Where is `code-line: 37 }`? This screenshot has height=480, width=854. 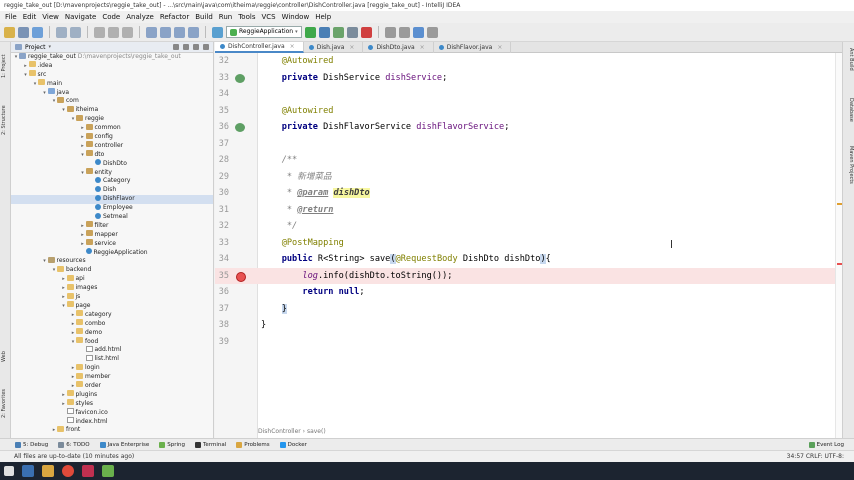
code-line: 37 } is located at coordinates (525, 309).